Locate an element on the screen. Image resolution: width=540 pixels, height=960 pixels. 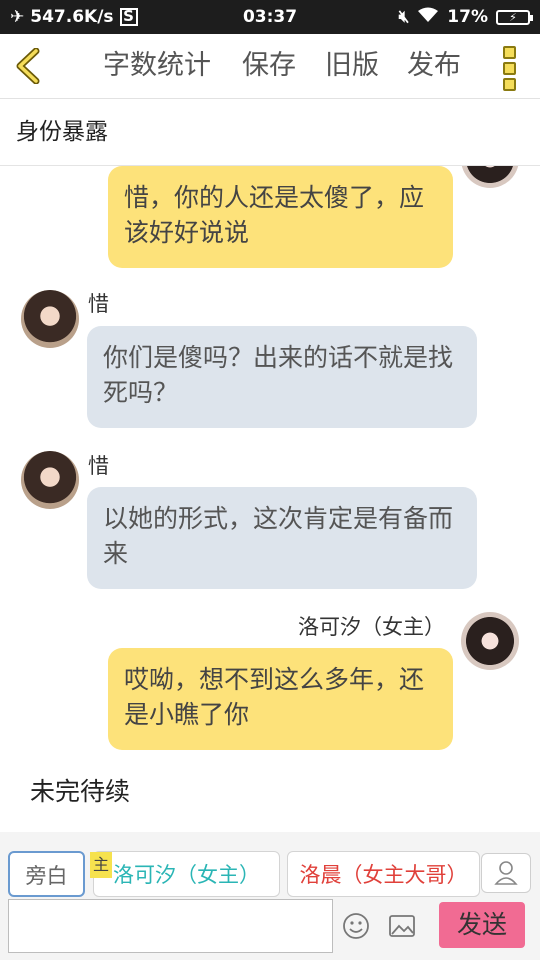
sender-name: 洛可汐（女主） is located at coordinates (371, 627).